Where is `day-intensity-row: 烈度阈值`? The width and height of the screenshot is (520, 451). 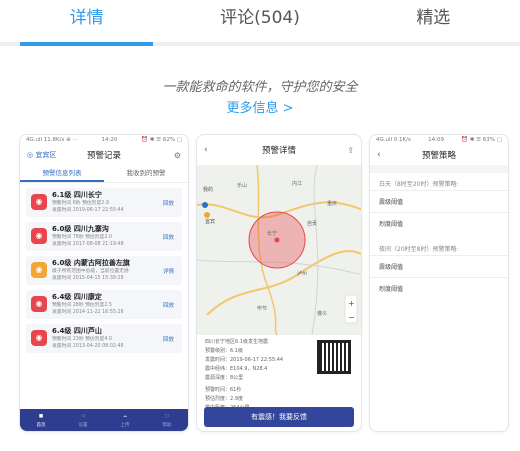
day-intensity-row: 烈度阈值 is located at coordinates (439, 223).